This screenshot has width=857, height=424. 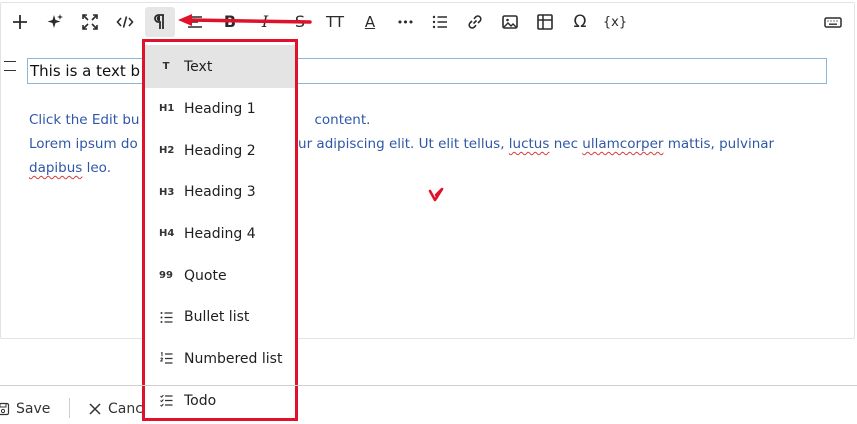 What do you see at coordinates (167, 151) in the screenshot?
I see `heading-2-icon: H2` at bounding box center [167, 151].